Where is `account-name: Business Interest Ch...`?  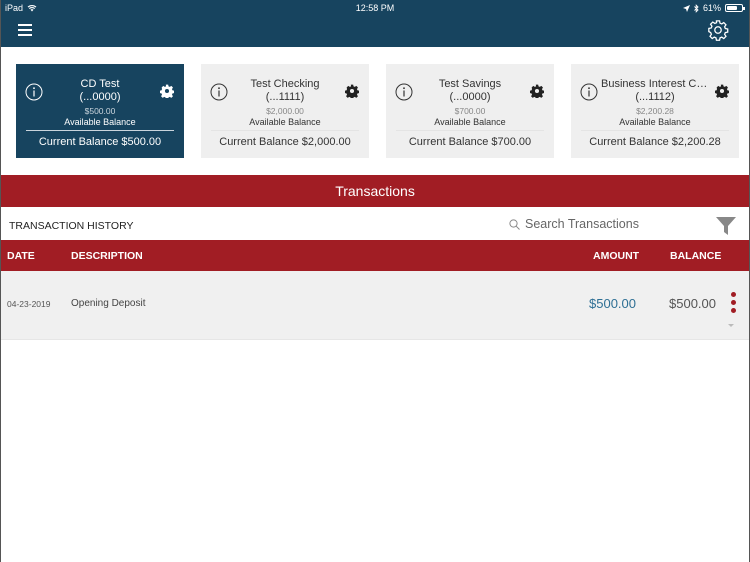 account-name: Business Interest Ch... is located at coordinates (655, 84).